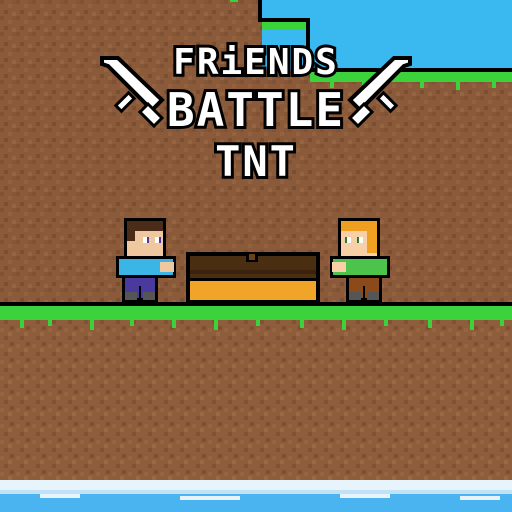 This screenshot has height=512, width=512. What do you see at coordinates (256, 62) in the screenshot?
I see `title-line-1: FRiENDS` at bounding box center [256, 62].